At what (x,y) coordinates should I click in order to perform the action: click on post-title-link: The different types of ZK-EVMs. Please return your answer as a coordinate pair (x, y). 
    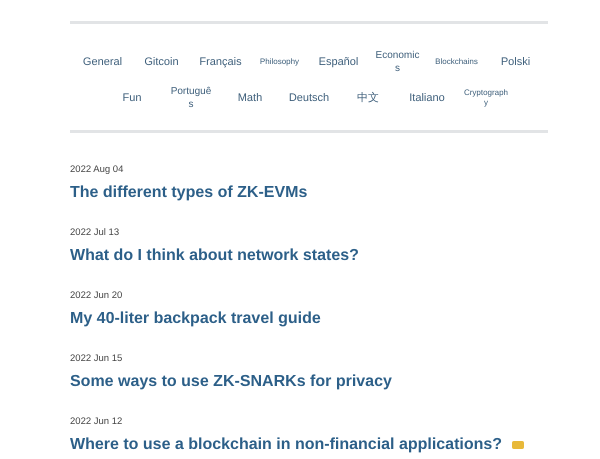
    Looking at the image, I should click on (189, 193).